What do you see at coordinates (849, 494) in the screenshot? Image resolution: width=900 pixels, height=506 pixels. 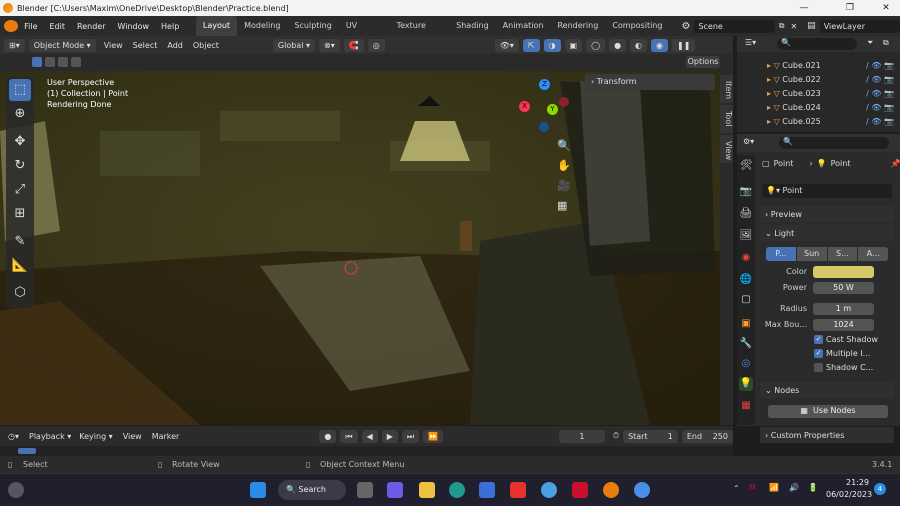 I see `clock-date: 06/02/2023` at bounding box center [849, 494].